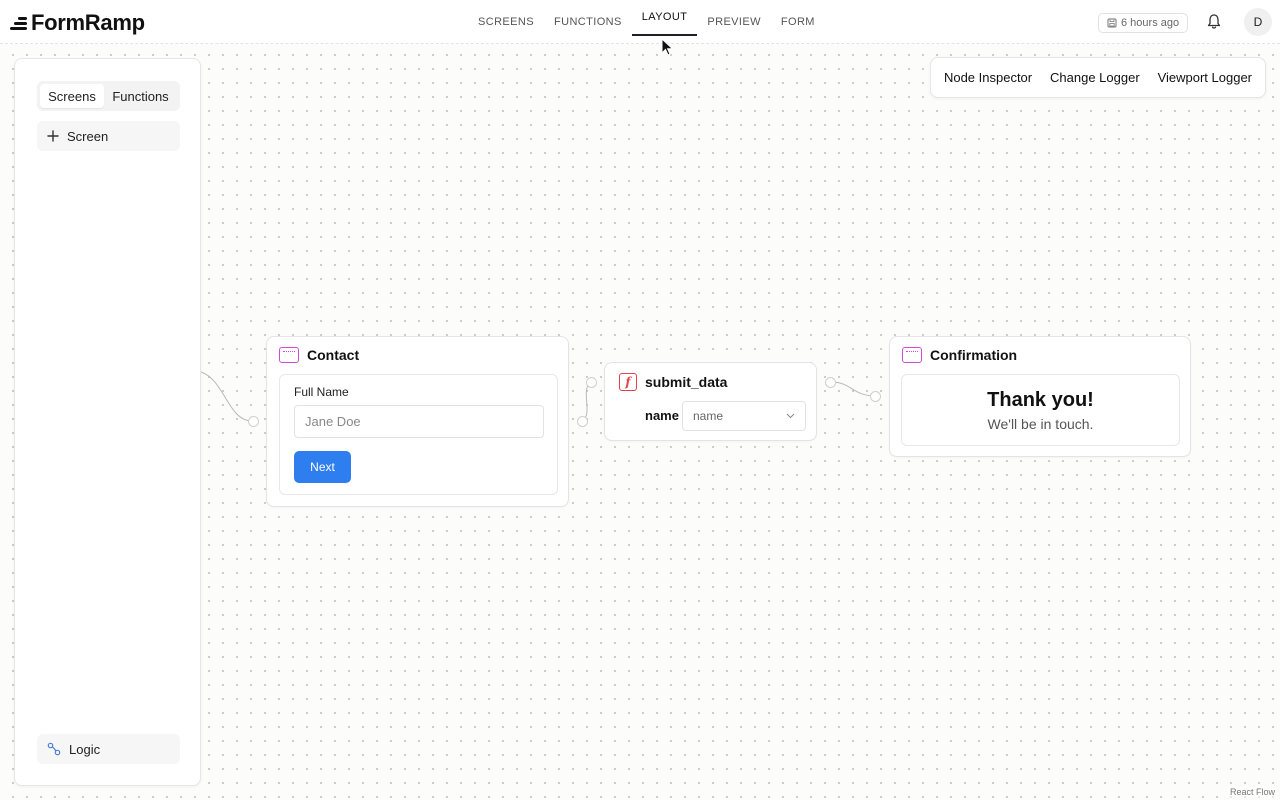  Describe the element at coordinates (875, 396) in the screenshot. I see `confirmation-input-handle` at that location.